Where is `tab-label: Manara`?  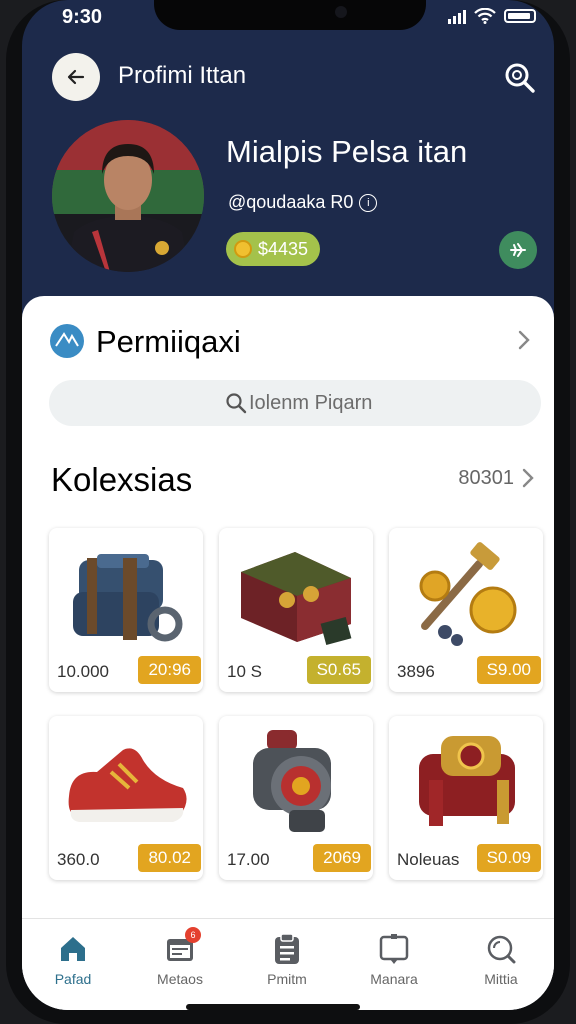
tab-label: Manara is located at coordinates (394, 979).